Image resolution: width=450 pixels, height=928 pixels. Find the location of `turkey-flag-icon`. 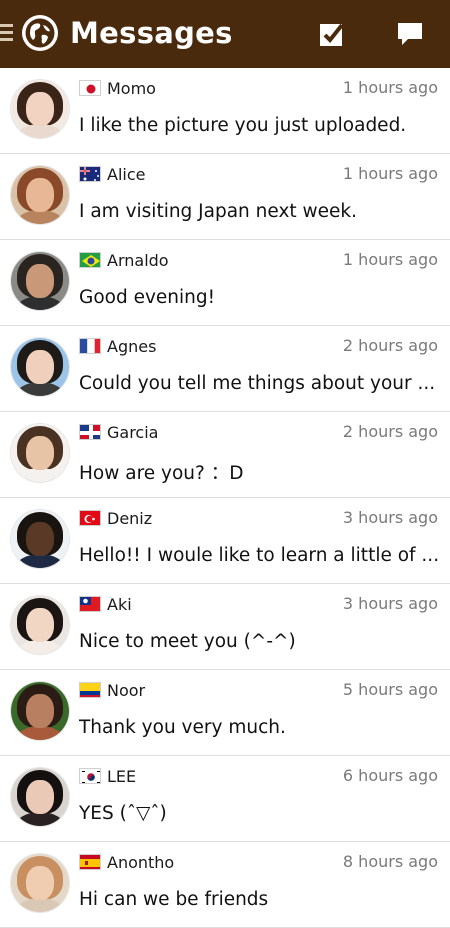

turkey-flag-icon is located at coordinates (90, 518).